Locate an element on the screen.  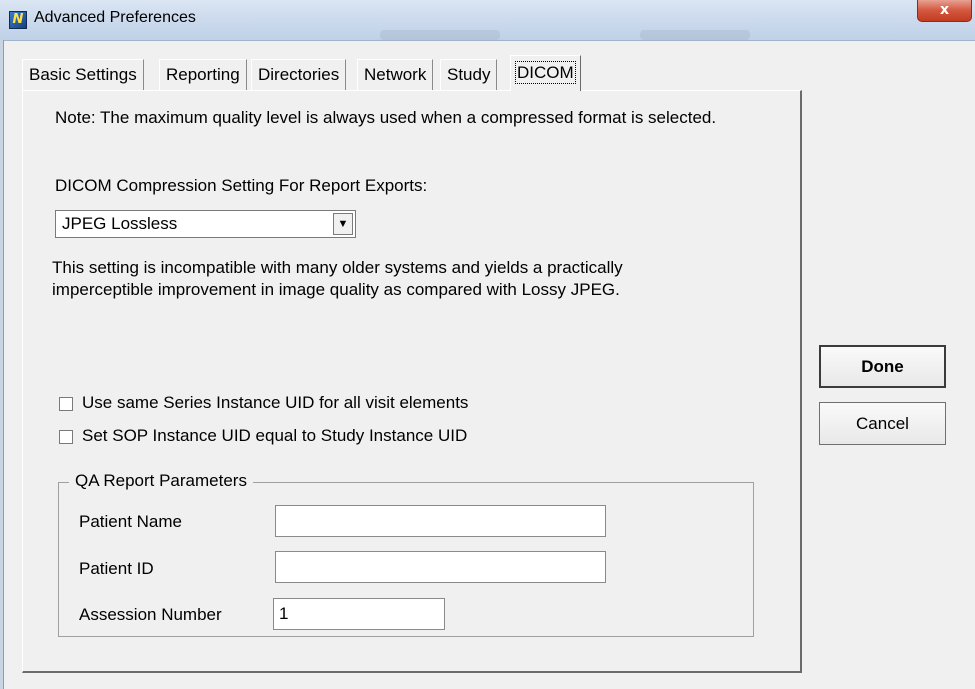
window-left-border is located at coordinates (2, 364).